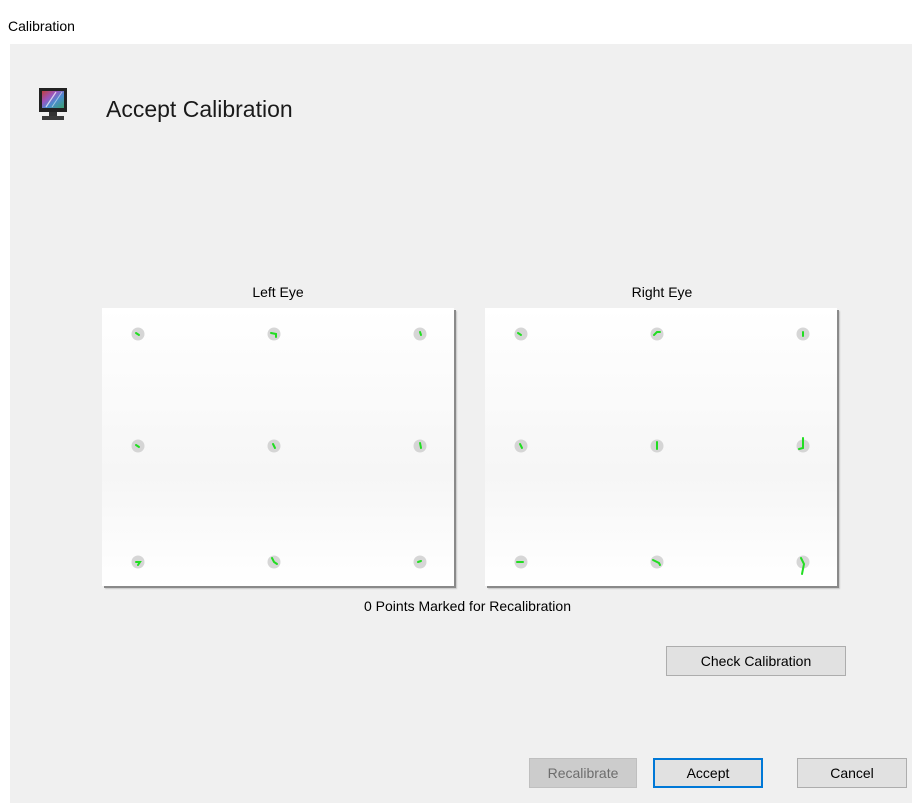  I want to click on left-eye-plot, so click(278, 447).